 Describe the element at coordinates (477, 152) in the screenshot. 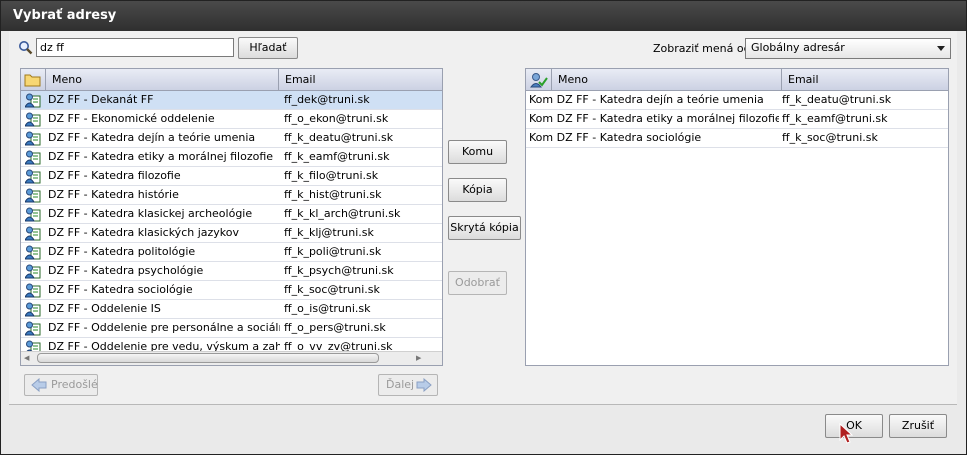

I see `to-button: Komu` at that location.